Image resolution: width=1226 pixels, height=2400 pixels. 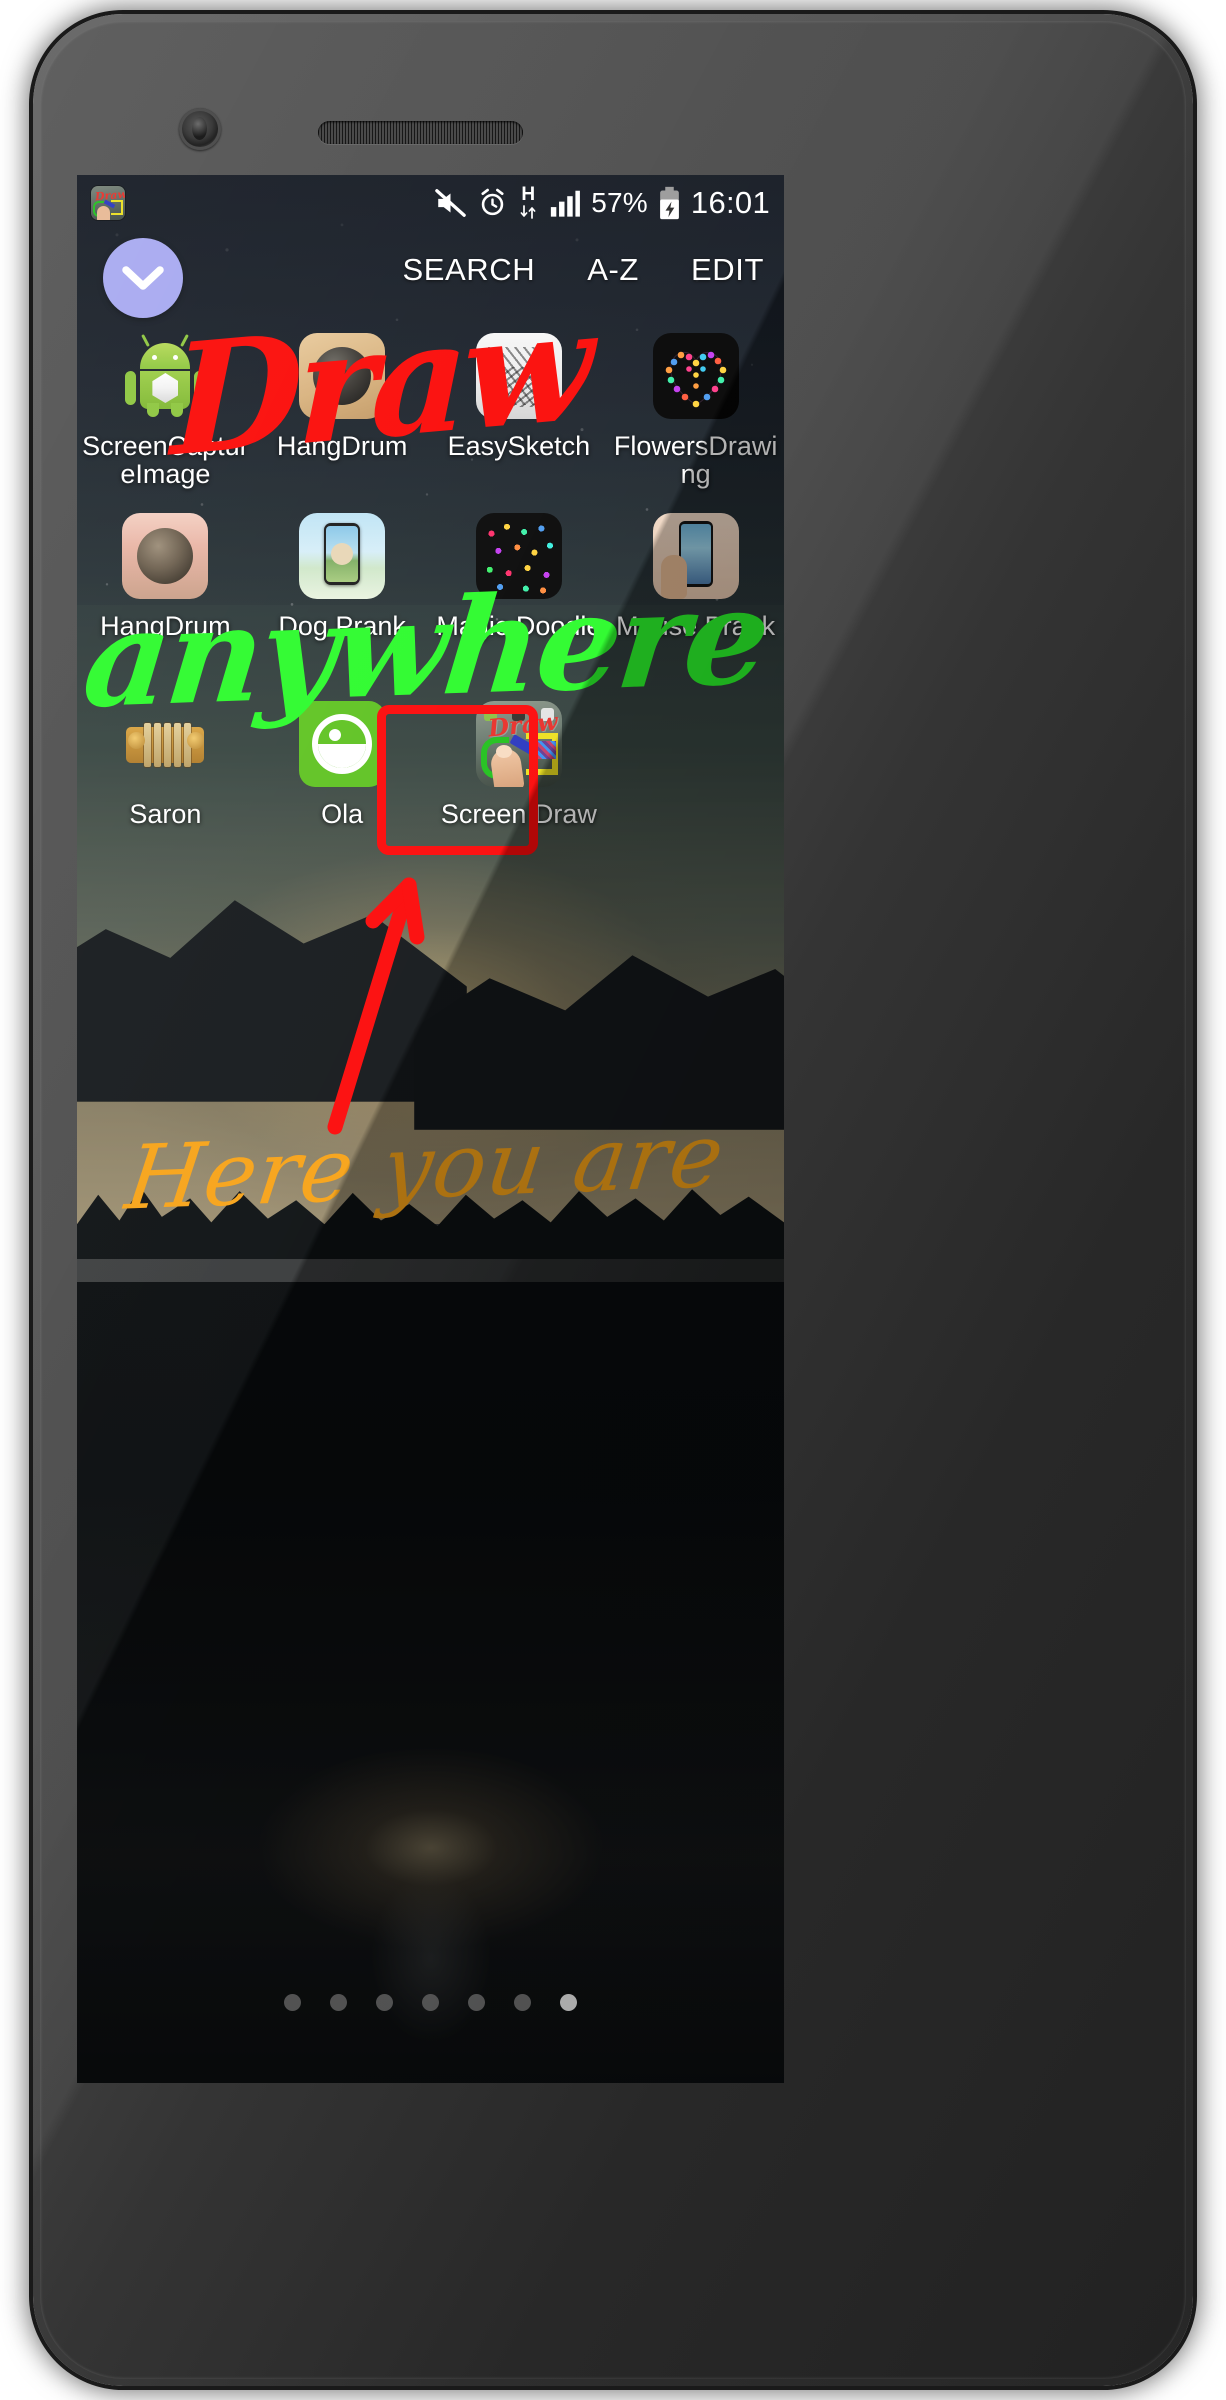 I want to click on app-label: FlowersDrawing, so click(x=695, y=460).